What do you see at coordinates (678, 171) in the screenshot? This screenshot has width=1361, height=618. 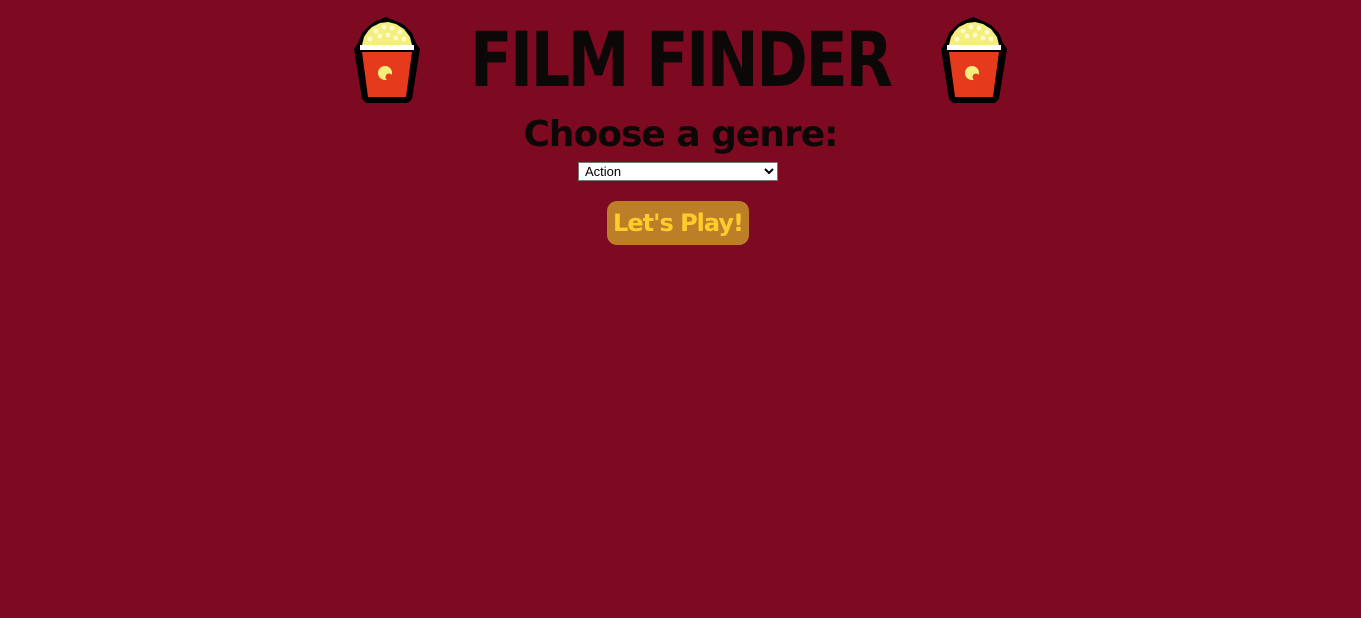 I see `genre-select: Action` at bounding box center [678, 171].